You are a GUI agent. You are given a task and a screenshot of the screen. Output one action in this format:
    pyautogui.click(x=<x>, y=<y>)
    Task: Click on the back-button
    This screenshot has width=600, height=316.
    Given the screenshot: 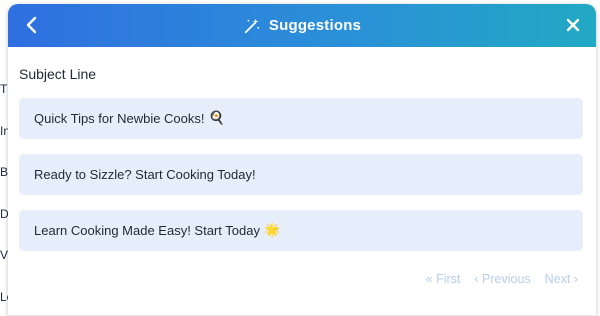 What is the action you would take?
    pyautogui.click(x=32, y=25)
    